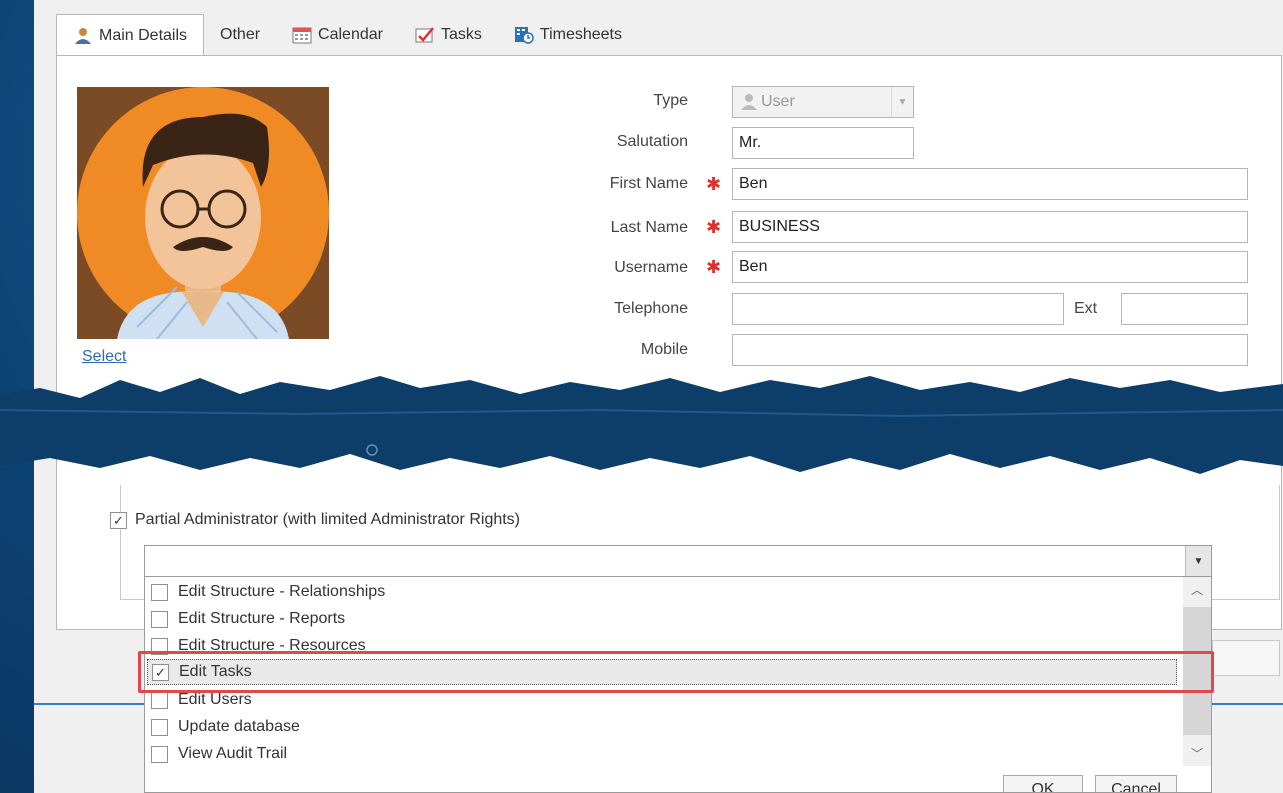  What do you see at coordinates (580, 34) in the screenshot?
I see `tab-label: Timesheets` at bounding box center [580, 34].